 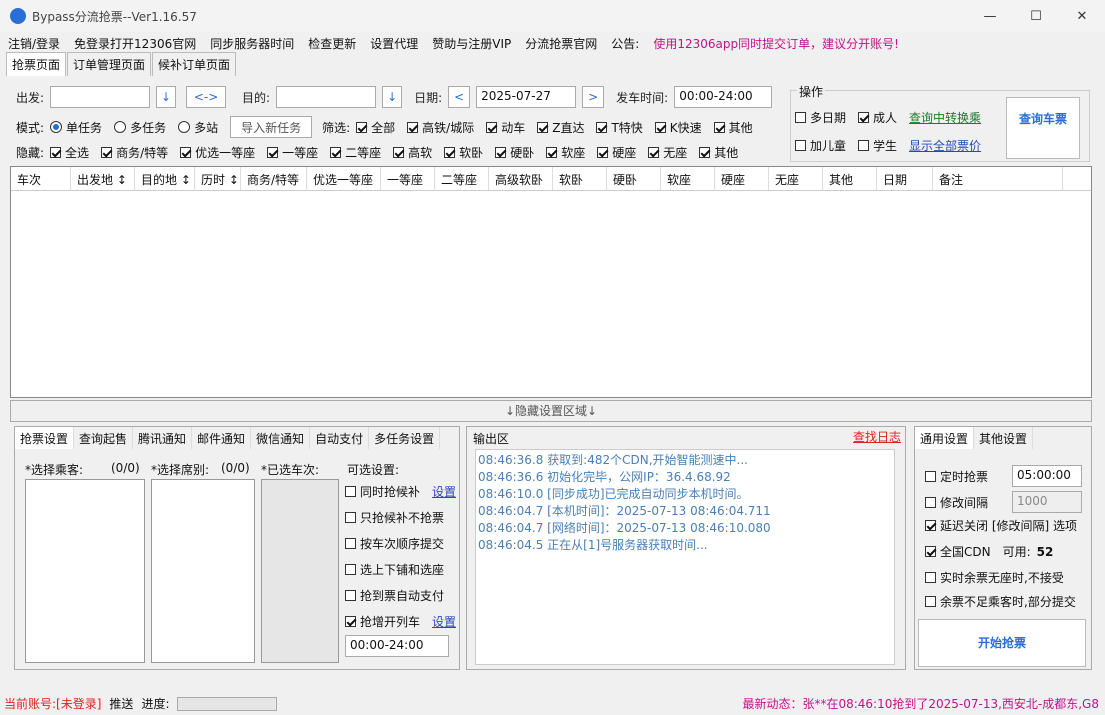 What do you see at coordinates (956, 476) in the screenshot?
I see `timed-check: 定时抢票` at bounding box center [956, 476].